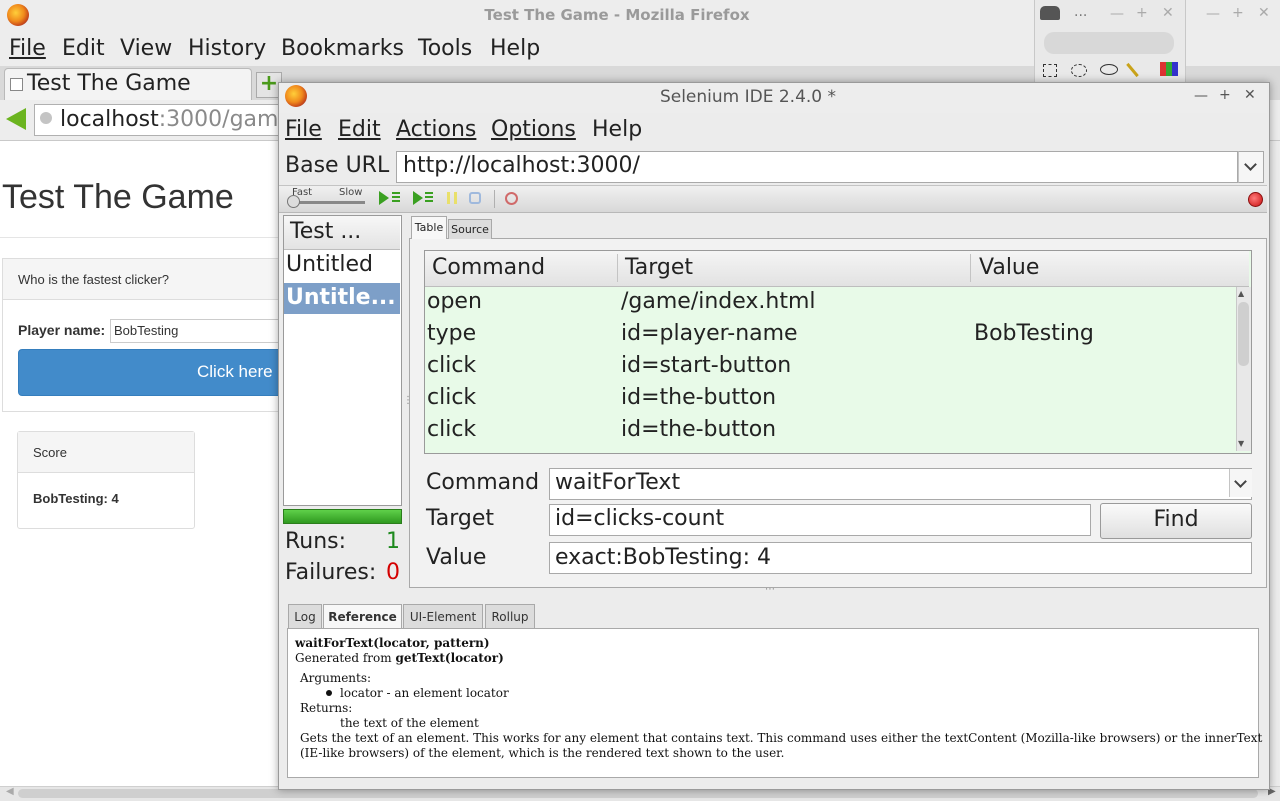  Describe the element at coordinates (488, 267) in the screenshot. I see `column-header-command: Command` at that location.